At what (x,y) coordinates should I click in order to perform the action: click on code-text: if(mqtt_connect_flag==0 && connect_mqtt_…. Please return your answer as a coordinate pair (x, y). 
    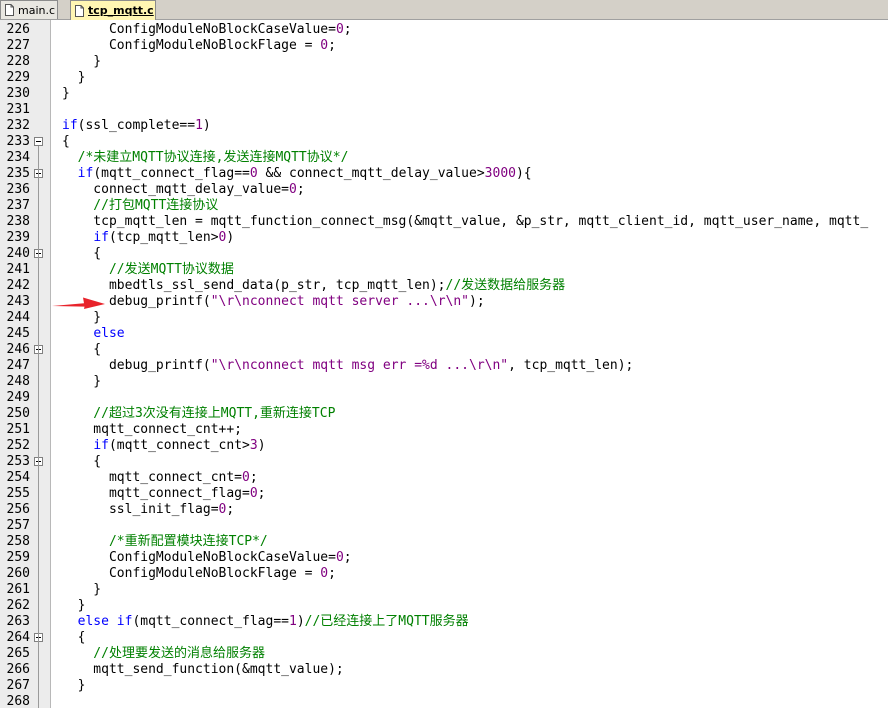
    Looking at the image, I should click on (297, 174).